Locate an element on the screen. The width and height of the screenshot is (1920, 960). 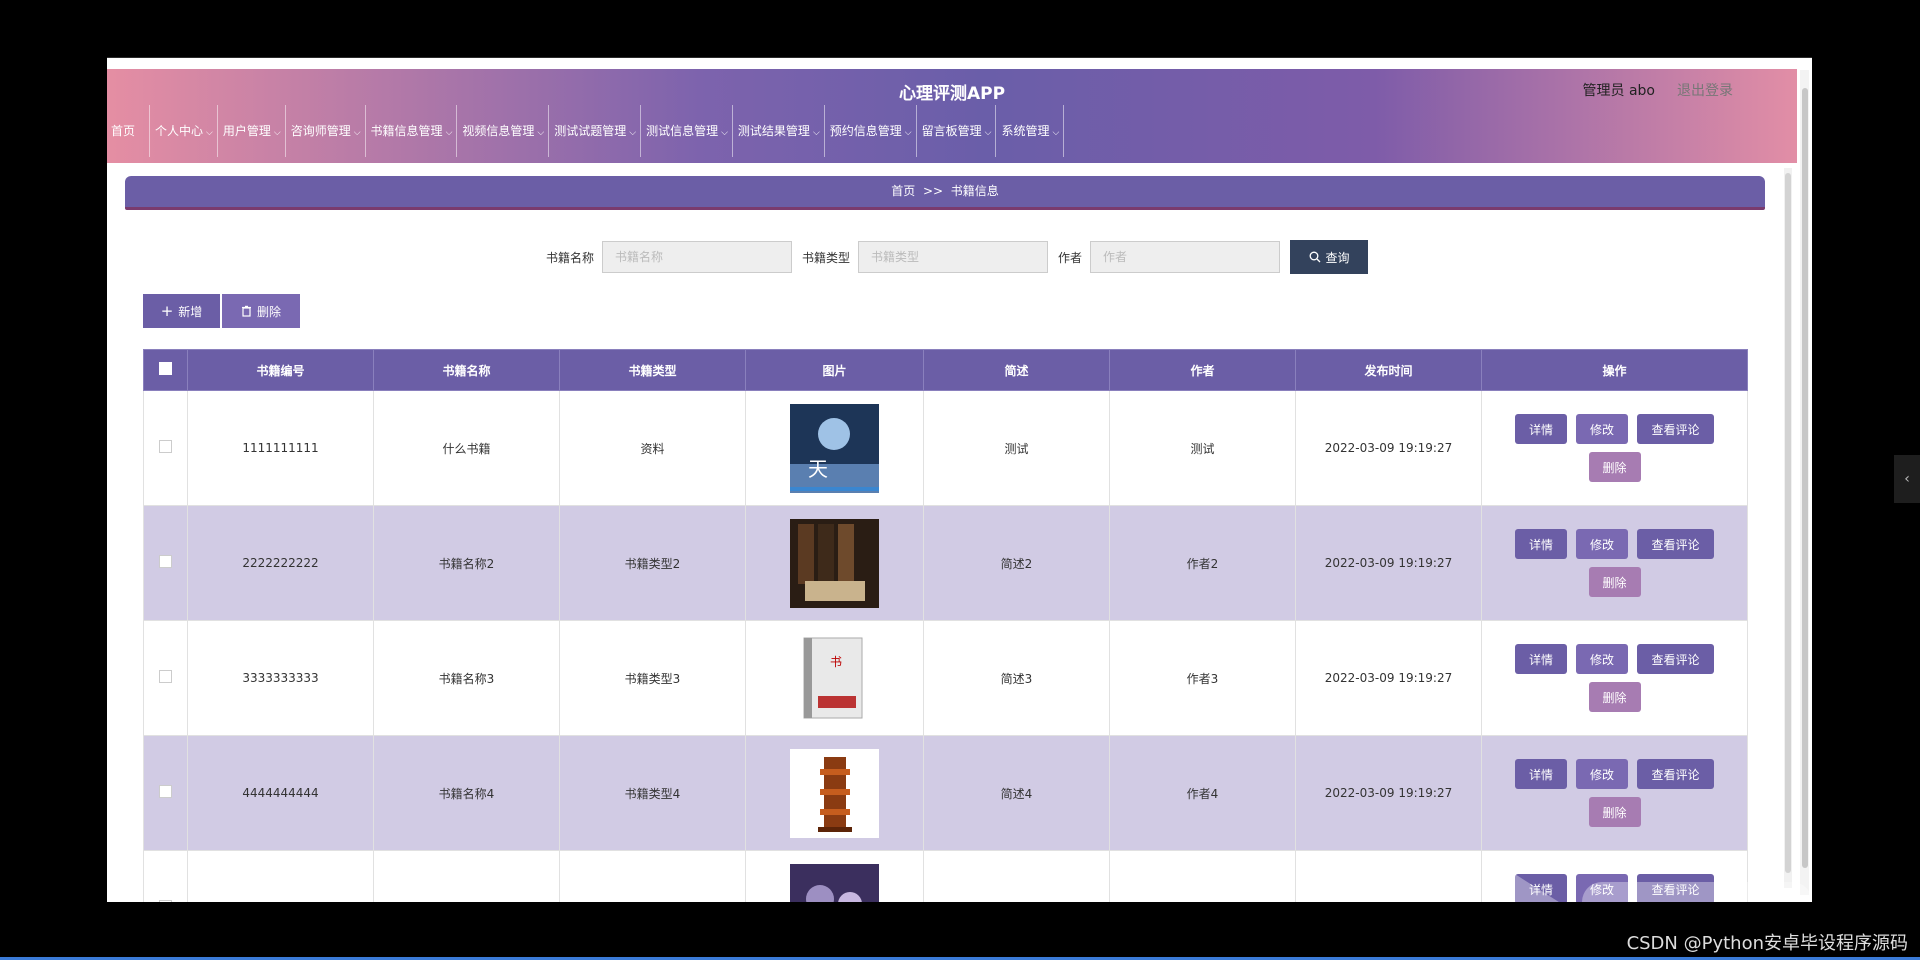
nav-item: 测试结果管理 ⌵ is located at coordinates (779, 131).